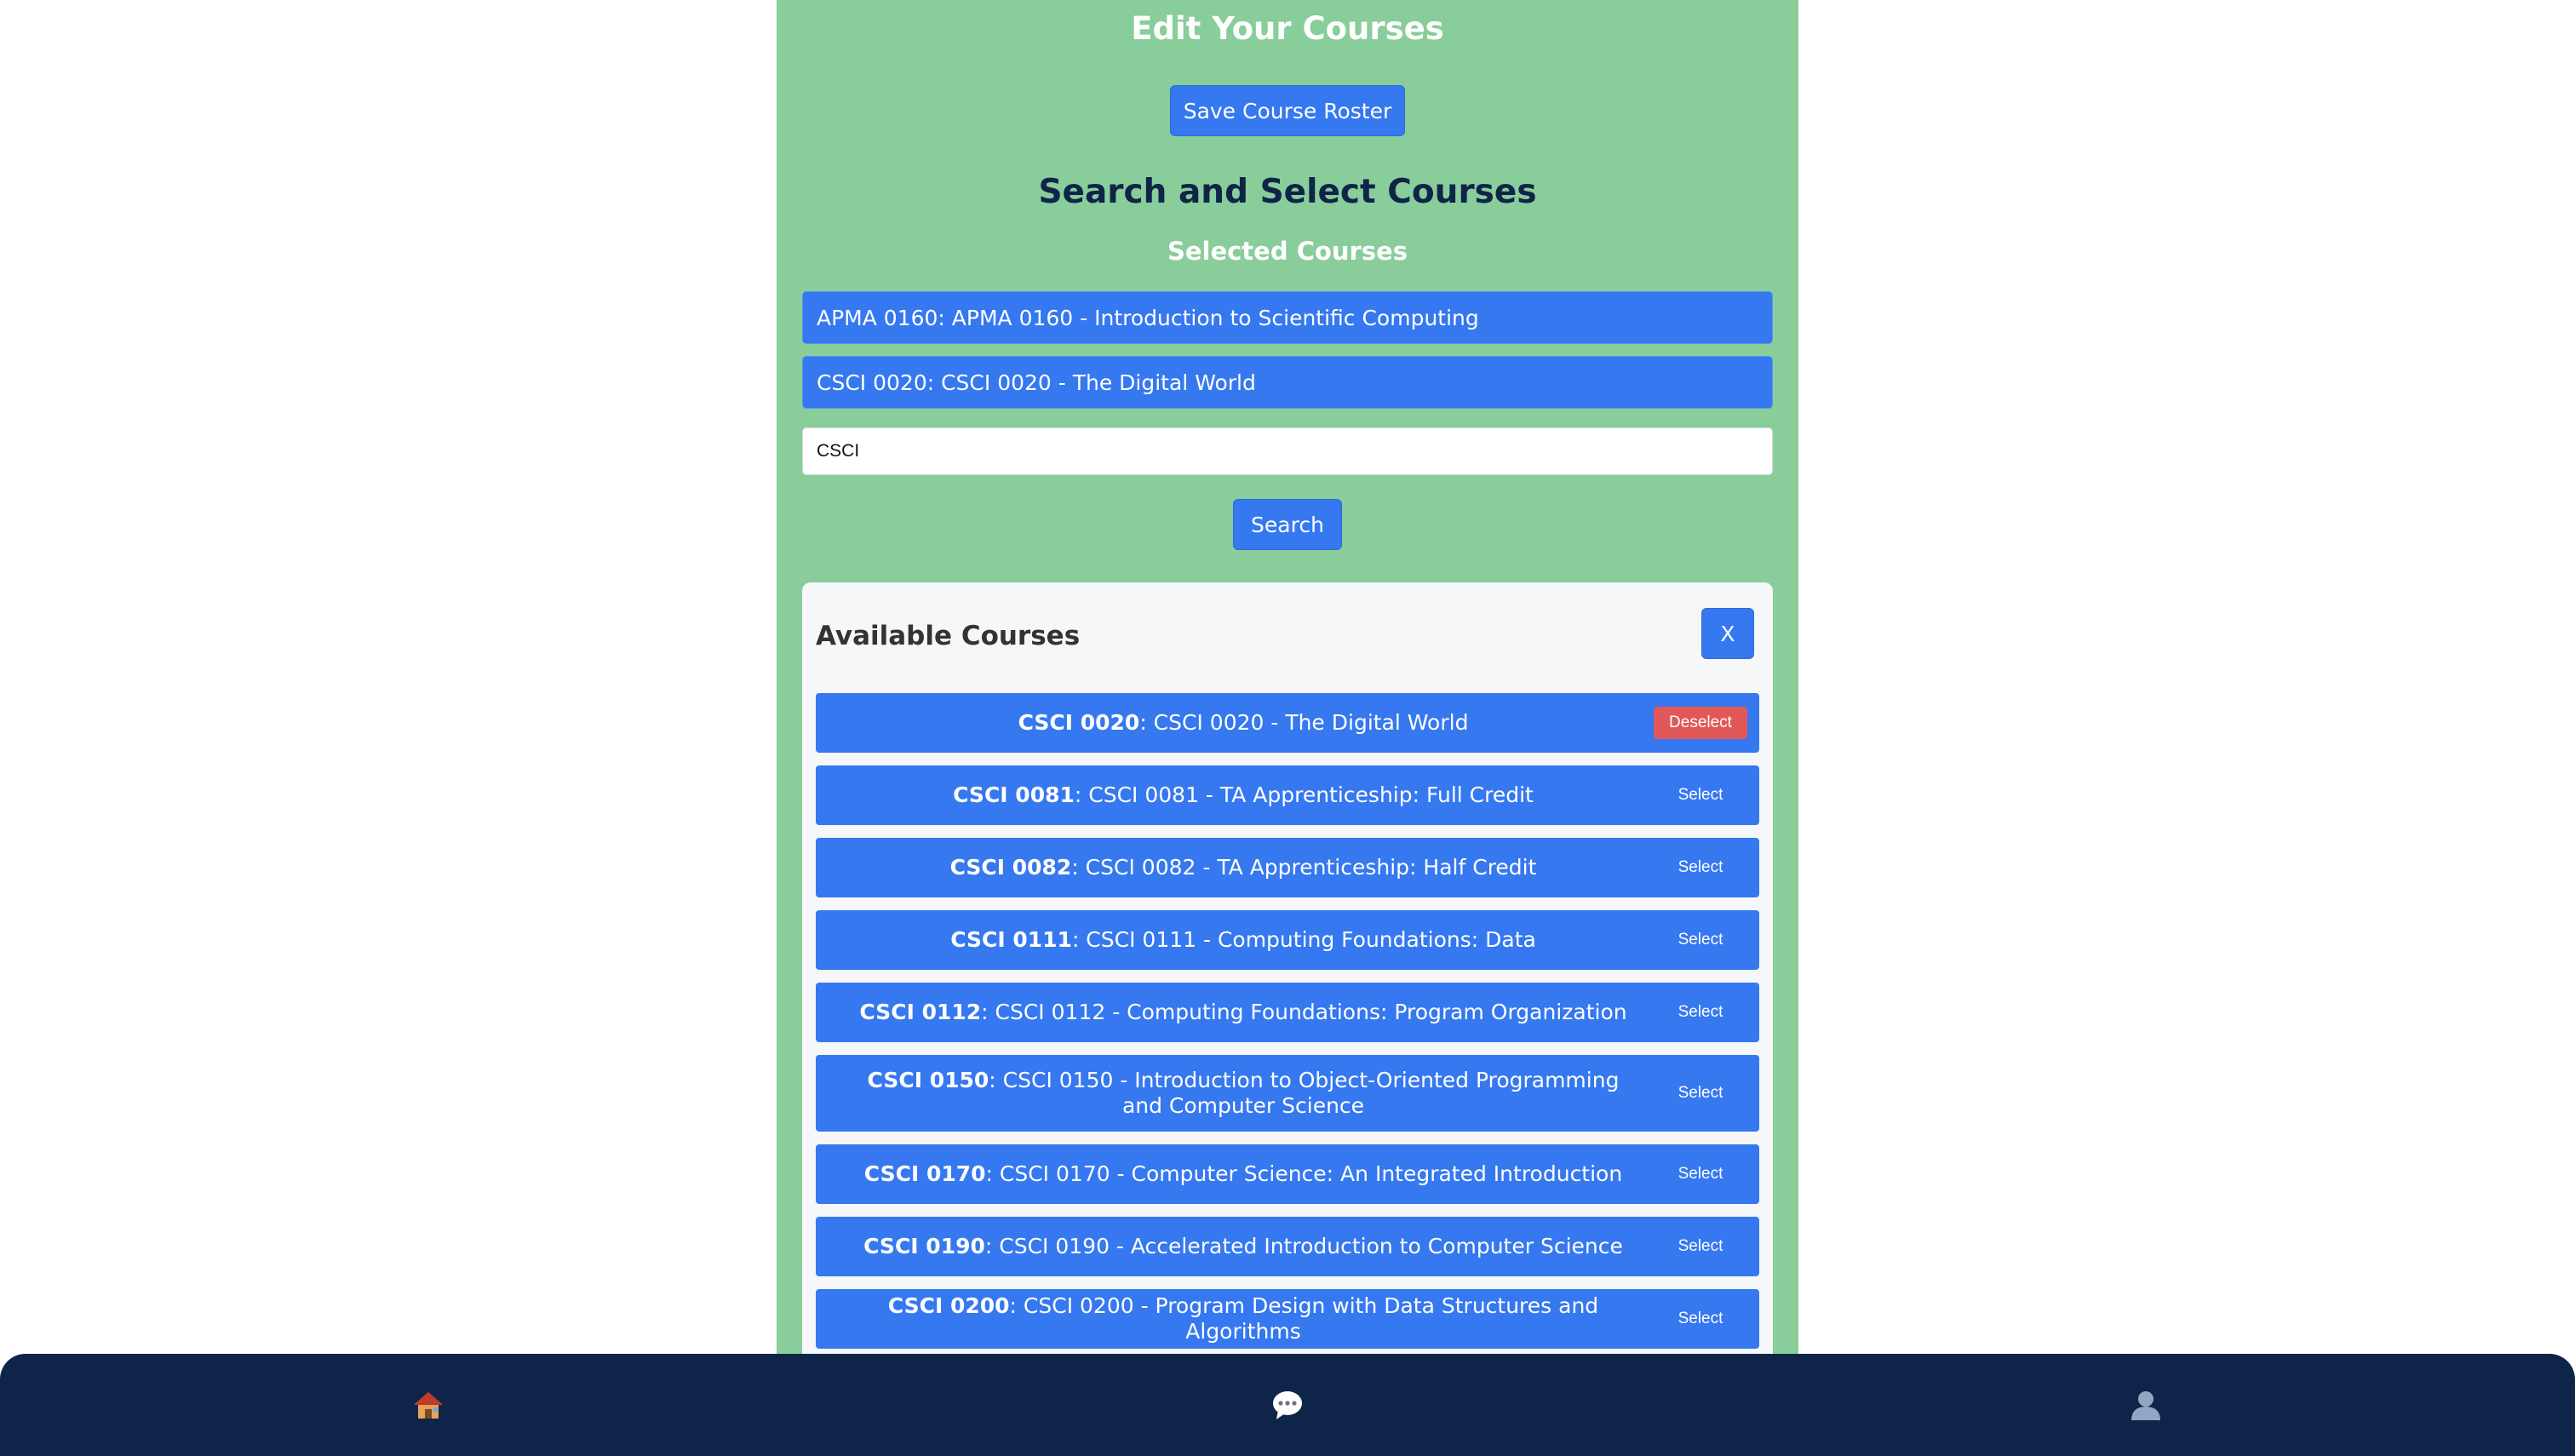 Image resolution: width=2575 pixels, height=1456 pixels. I want to click on course-name: : CSCI 0020 - The Digital World, so click(1304, 722).